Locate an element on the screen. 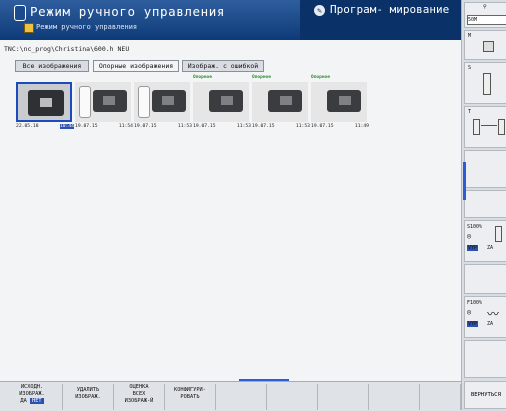 Image resolution: width=506 pixels, height=411 pixels. thumbnail-time: 11:54 is located at coordinates (125, 126).